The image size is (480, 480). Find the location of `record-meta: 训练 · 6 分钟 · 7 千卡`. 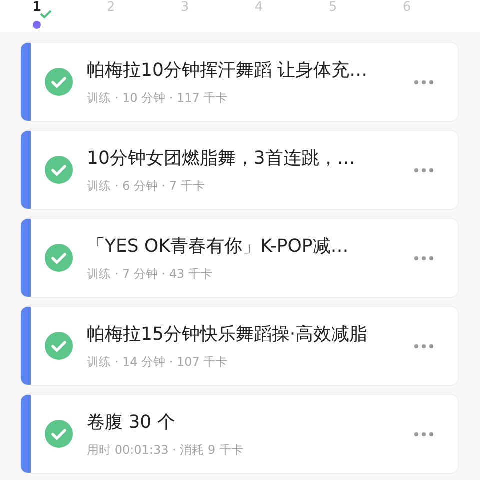

record-meta: 训练 · 6 分钟 · 7 千卡 is located at coordinates (146, 186).